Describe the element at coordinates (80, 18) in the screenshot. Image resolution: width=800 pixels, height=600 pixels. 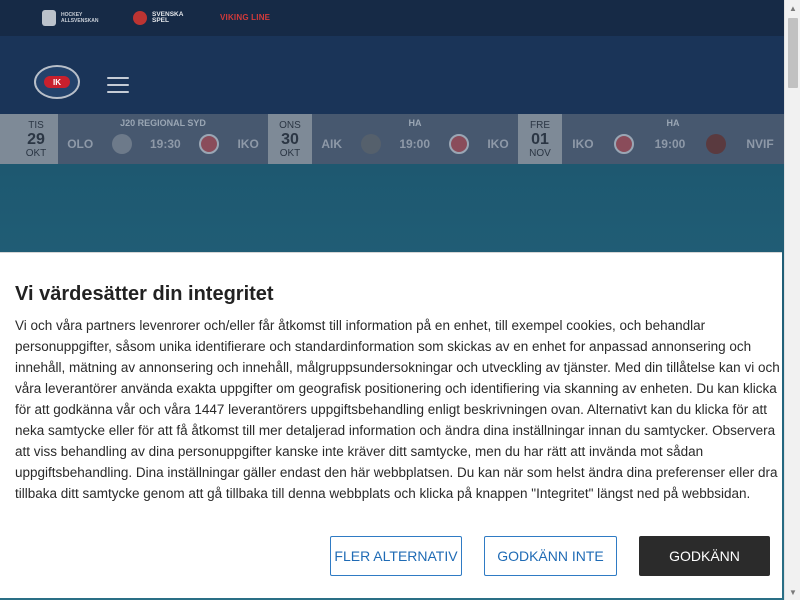
I see `sponsor-hockeyallsvenskan-label: HOCKEY ALLSVENSKAN` at that location.